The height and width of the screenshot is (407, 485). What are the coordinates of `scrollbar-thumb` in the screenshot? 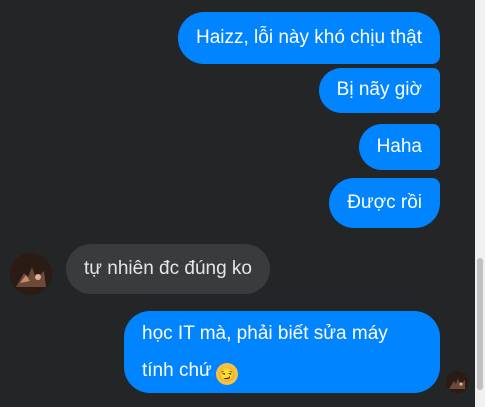 It's located at (480, 324).